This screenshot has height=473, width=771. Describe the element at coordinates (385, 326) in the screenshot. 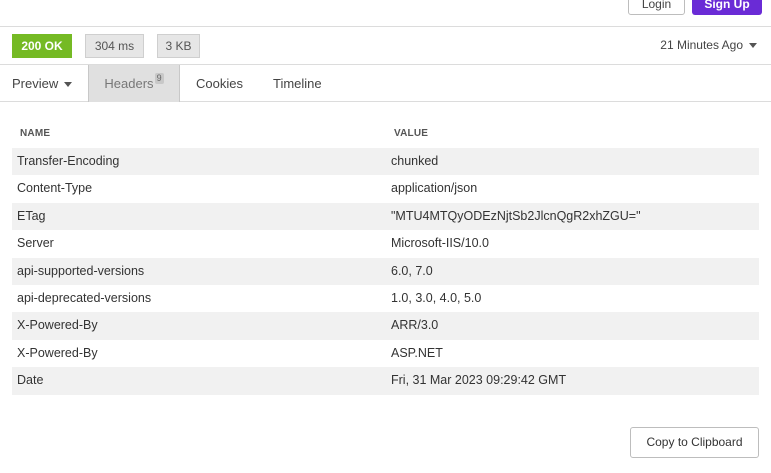

I see `table-row: X-Powered-By ARR/3.0` at that location.